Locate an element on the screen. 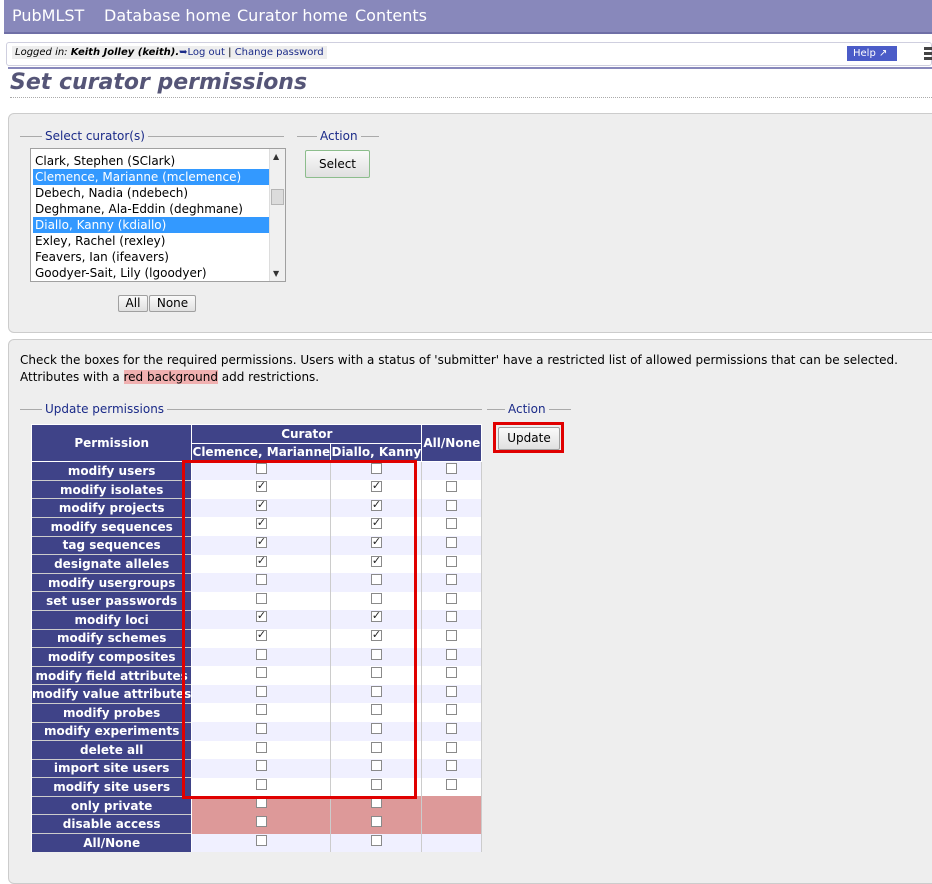 This screenshot has height=884, width=932. select-none-button: None is located at coordinates (172, 303).